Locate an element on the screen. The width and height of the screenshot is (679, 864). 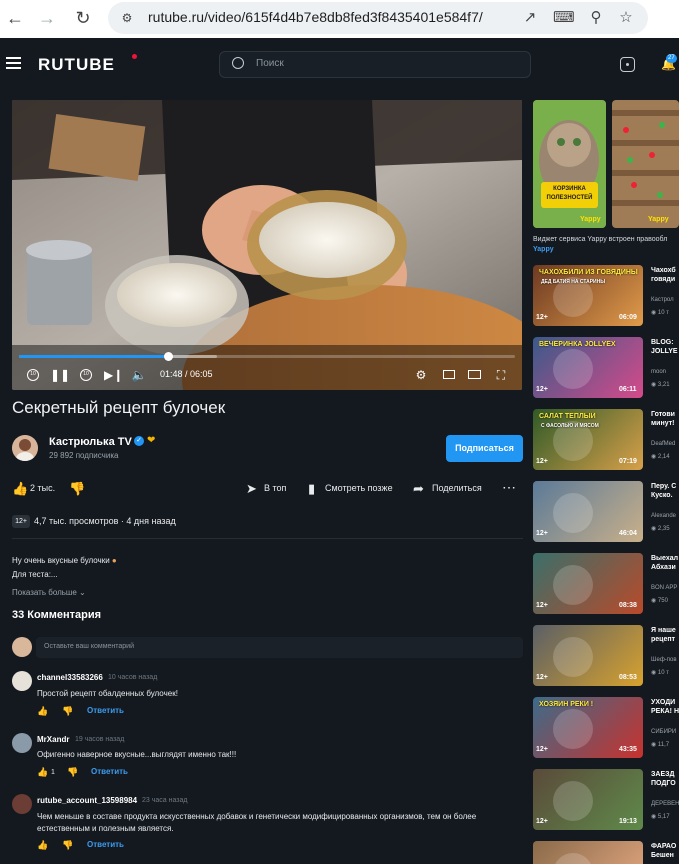
open-in-app-icon: ↗ is located at coordinates (530, 18).